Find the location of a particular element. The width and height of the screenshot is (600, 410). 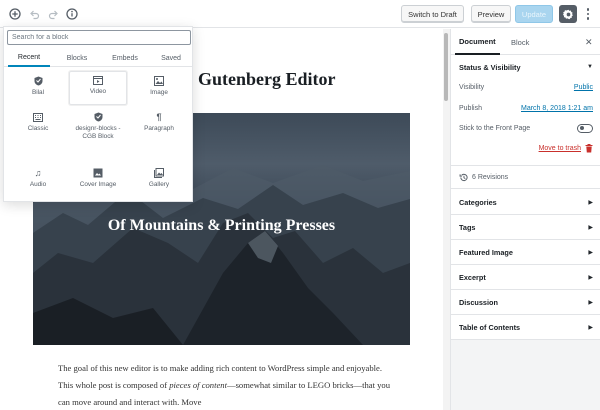

block-item-image: Image is located at coordinates (159, 90).